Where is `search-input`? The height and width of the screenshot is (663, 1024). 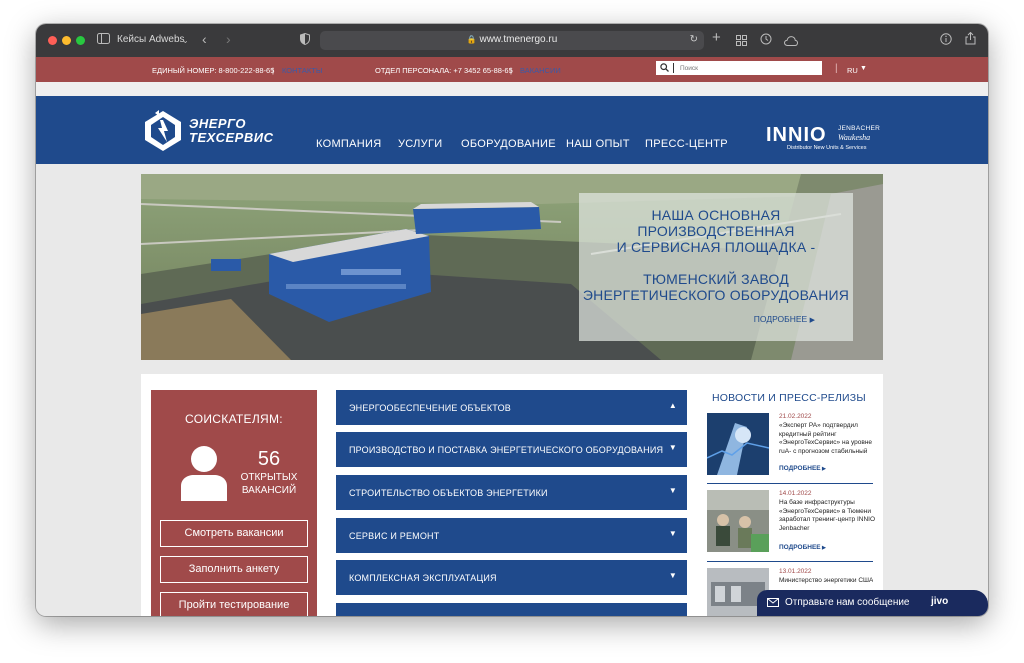 search-input is located at coordinates (745, 68).